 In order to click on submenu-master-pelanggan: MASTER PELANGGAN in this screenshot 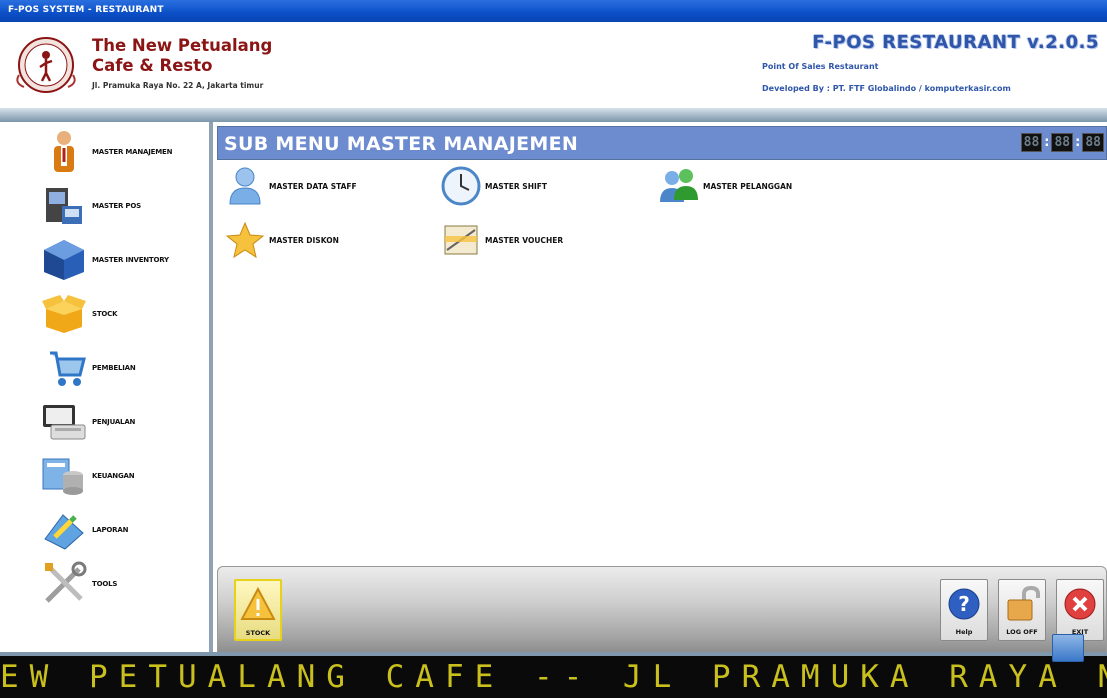, I will do `click(724, 186)`.